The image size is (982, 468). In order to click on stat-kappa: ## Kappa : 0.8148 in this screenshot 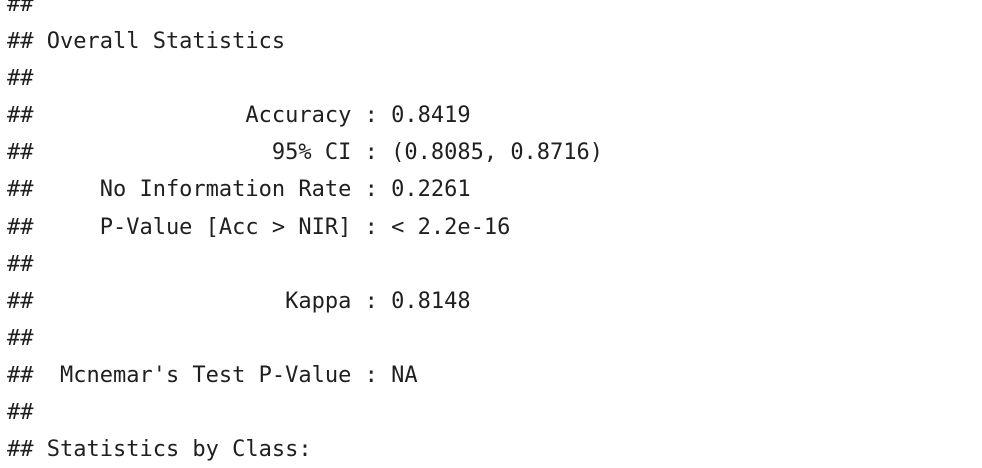, I will do `click(239, 301)`.